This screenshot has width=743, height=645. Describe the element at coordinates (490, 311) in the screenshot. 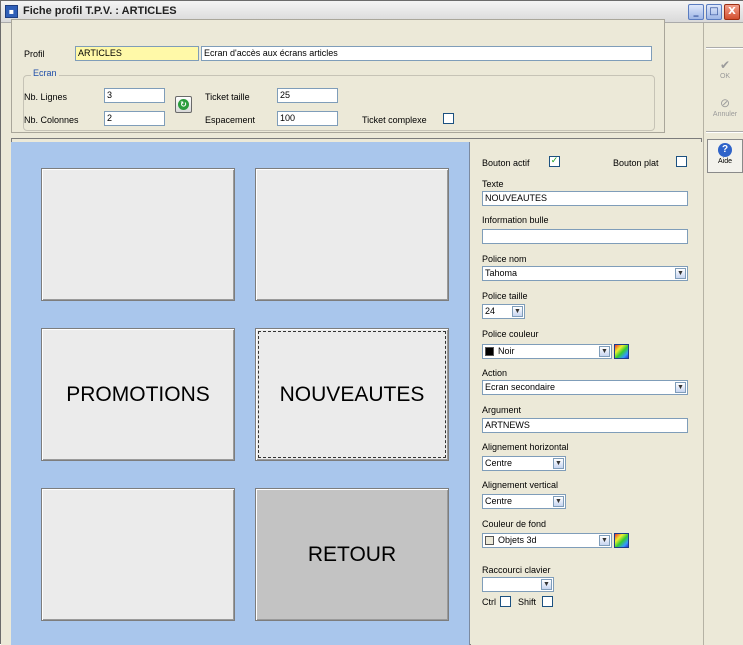

I see `font-size-value: 24` at that location.